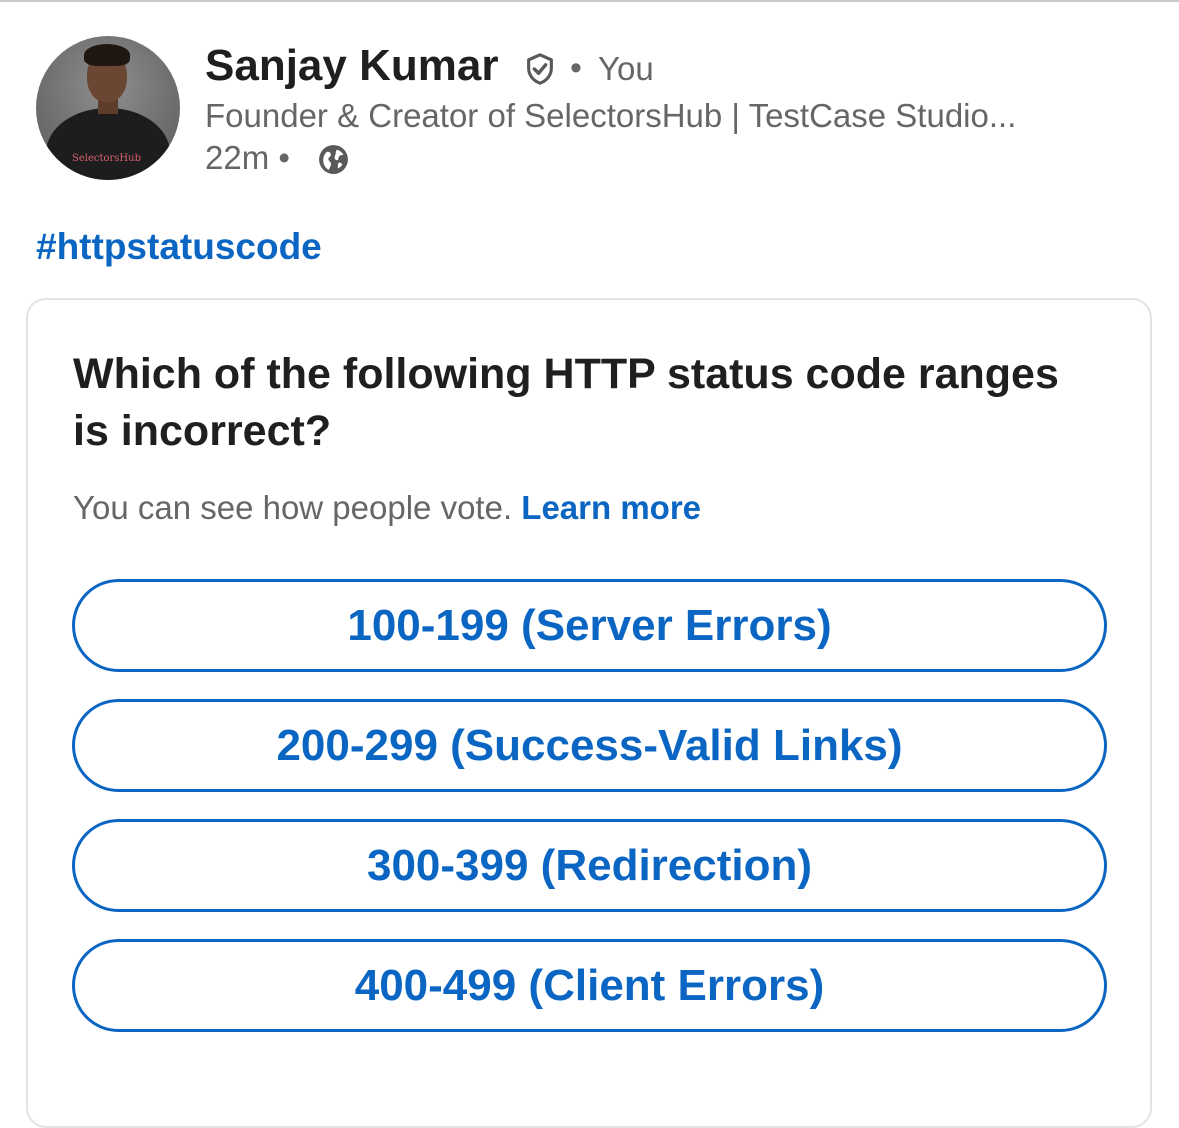  I want to click on avatar-hair, so click(107, 55).